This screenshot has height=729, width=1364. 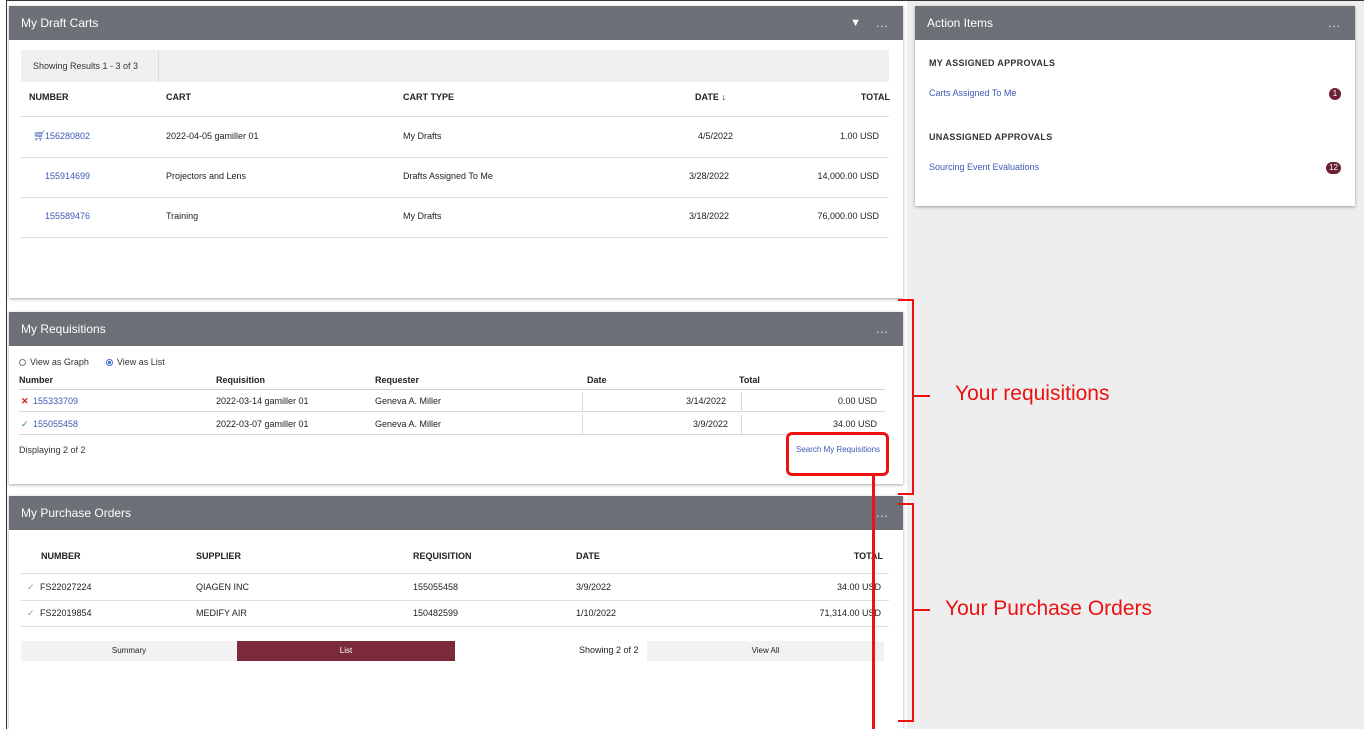 What do you see at coordinates (716, 136) in the screenshot?
I see `cart-date: 4/5/2022` at bounding box center [716, 136].